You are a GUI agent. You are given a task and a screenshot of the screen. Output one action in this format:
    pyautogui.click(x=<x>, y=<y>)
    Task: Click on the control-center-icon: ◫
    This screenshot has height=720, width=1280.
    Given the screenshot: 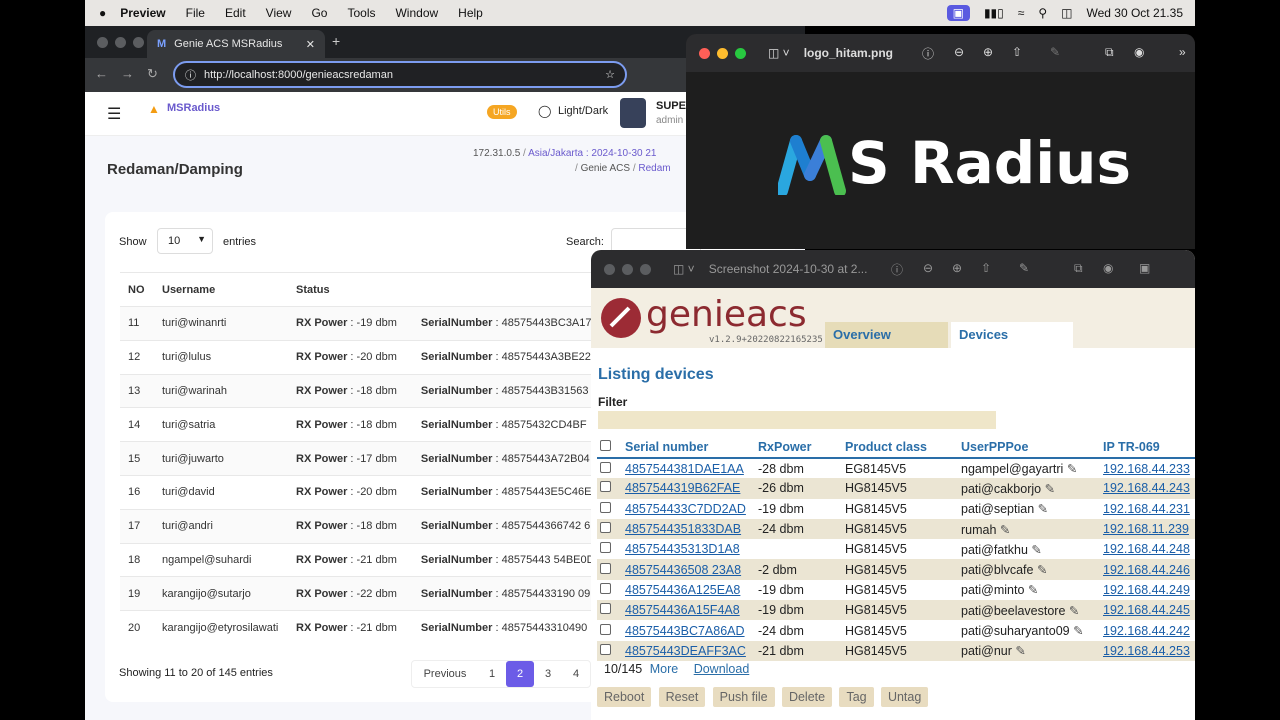 What is the action you would take?
    pyautogui.click(x=1066, y=13)
    